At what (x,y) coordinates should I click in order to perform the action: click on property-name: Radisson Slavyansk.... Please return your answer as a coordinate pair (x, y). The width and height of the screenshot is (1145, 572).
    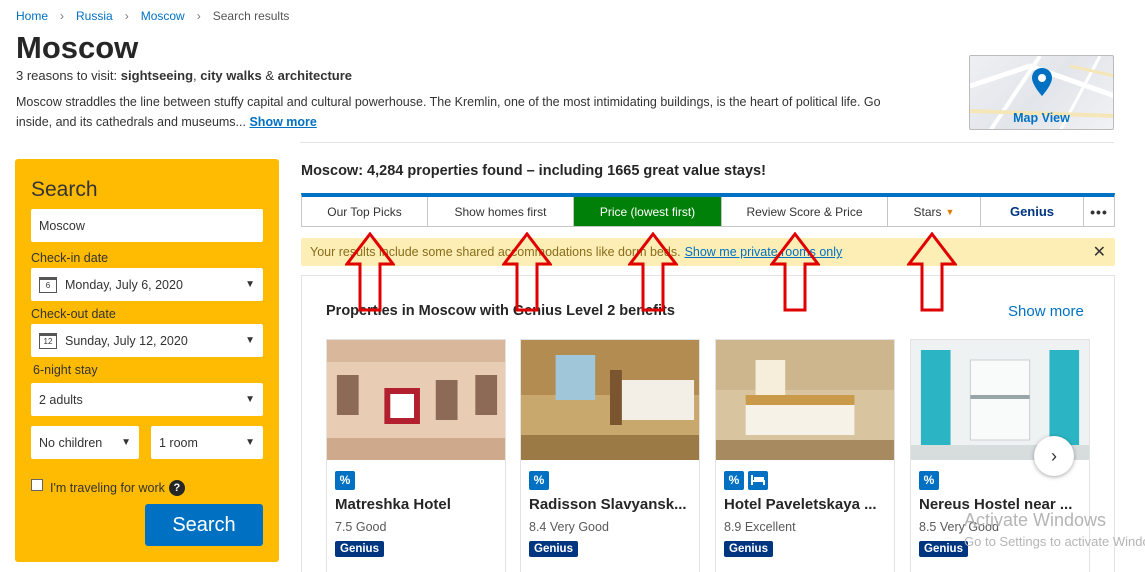
    Looking at the image, I should click on (613, 504).